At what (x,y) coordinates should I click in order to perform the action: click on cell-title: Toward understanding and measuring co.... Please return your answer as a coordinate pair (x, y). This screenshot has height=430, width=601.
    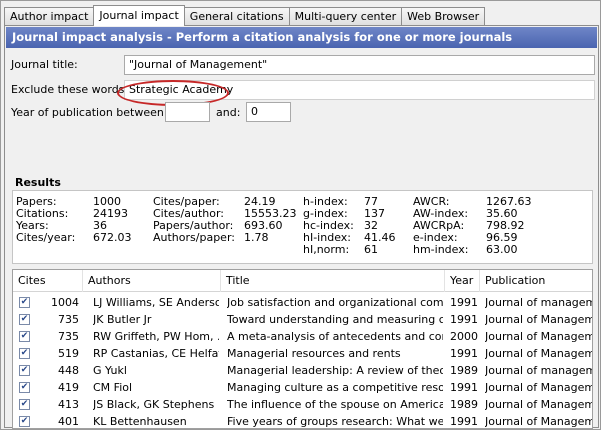
    Looking at the image, I should click on (335, 319).